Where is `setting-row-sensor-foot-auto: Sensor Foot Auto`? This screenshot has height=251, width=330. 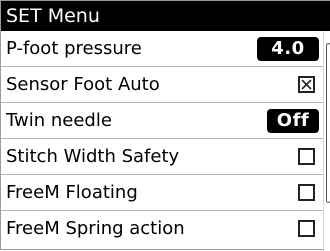
setting-row-sensor-foot-auto: Sensor Foot Auto is located at coordinates (162, 85).